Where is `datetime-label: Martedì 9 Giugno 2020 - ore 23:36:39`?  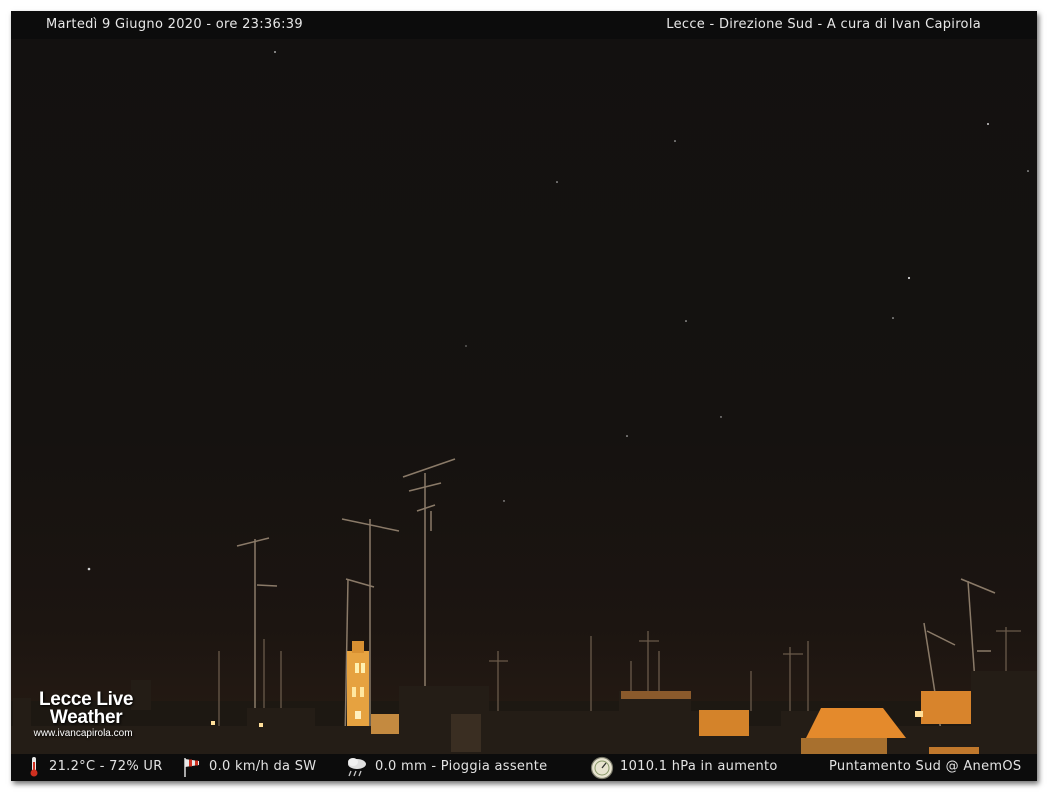
datetime-label: Martedì 9 Giugno 2020 - ore 23:36:39 is located at coordinates (174, 24).